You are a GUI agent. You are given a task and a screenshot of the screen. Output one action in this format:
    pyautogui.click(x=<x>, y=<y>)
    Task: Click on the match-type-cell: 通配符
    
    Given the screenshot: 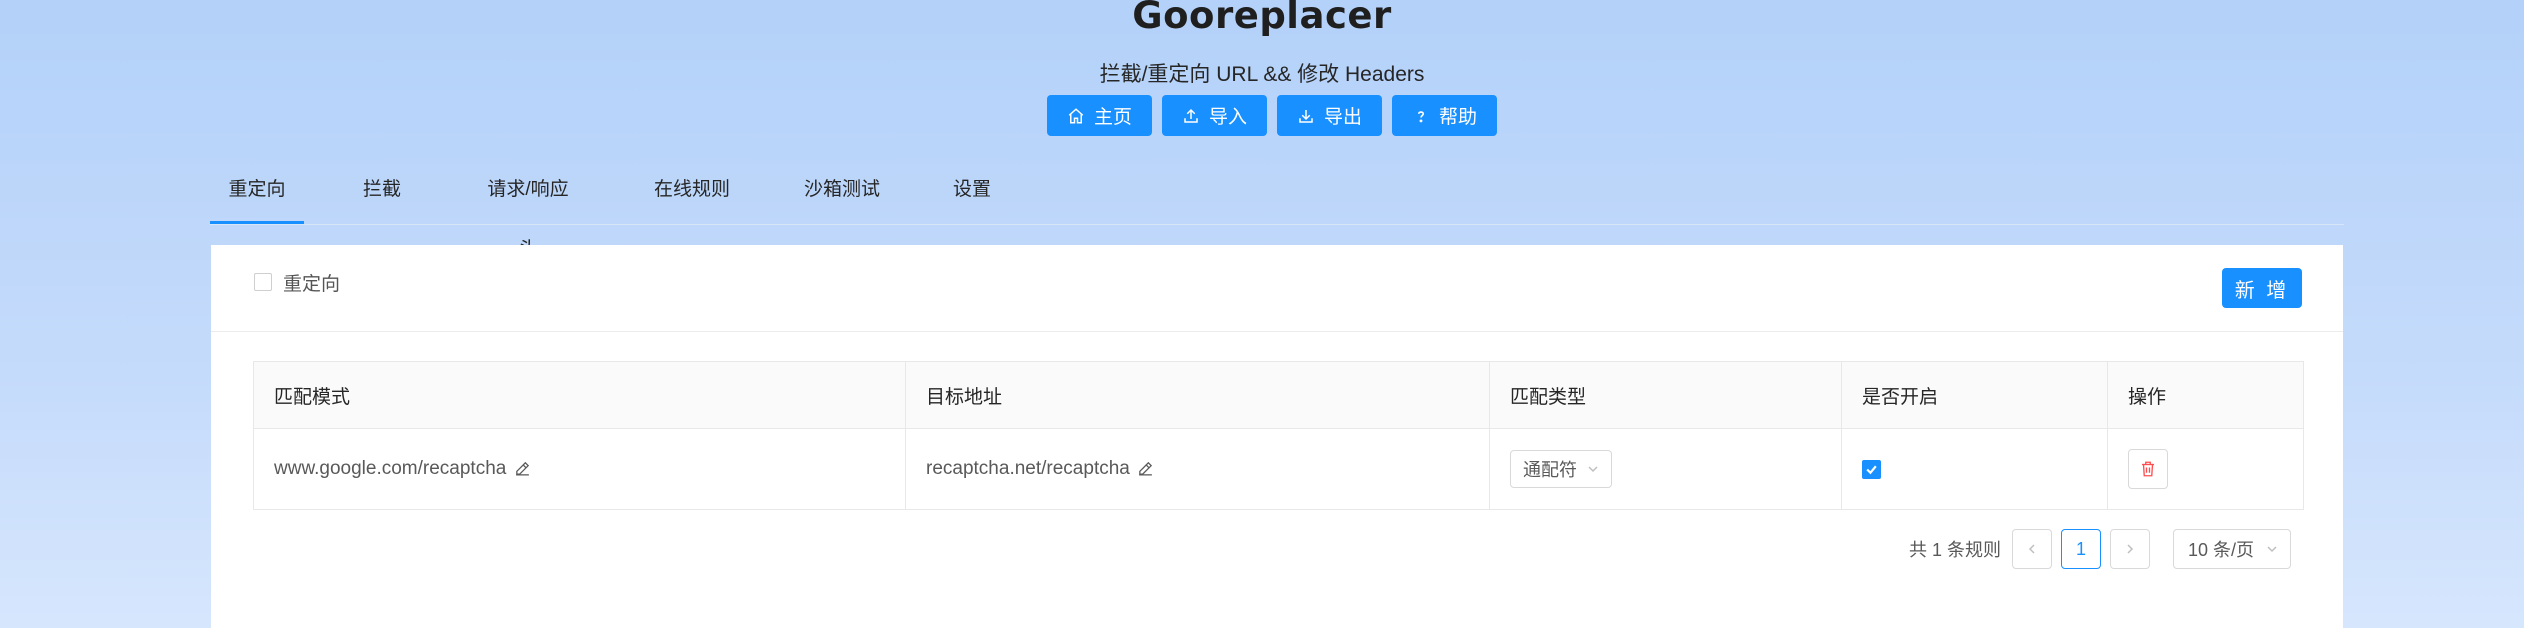 What is the action you would take?
    pyautogui.click(x=1665, y=469)
    